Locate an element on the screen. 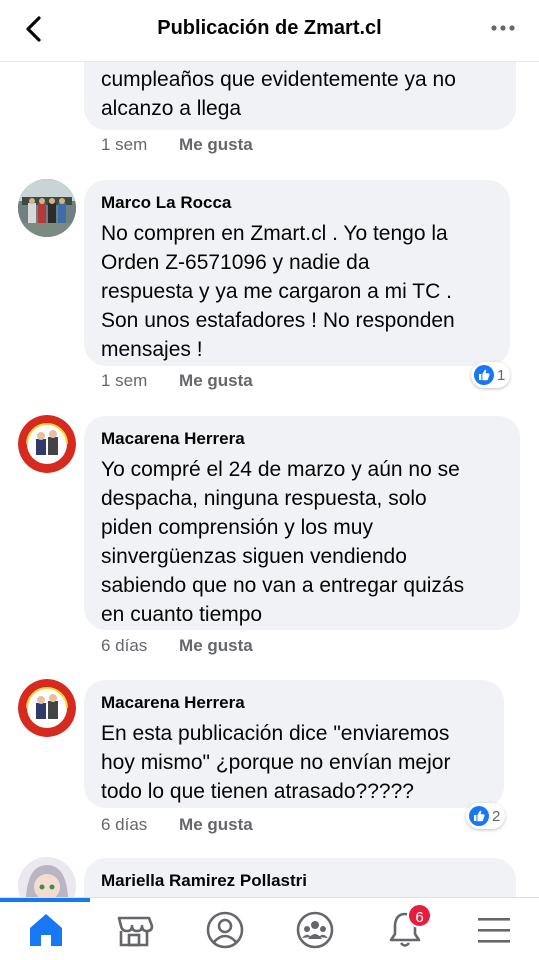 The image size is (539, 960). bottom-nav is located at coordinates (269, 928).